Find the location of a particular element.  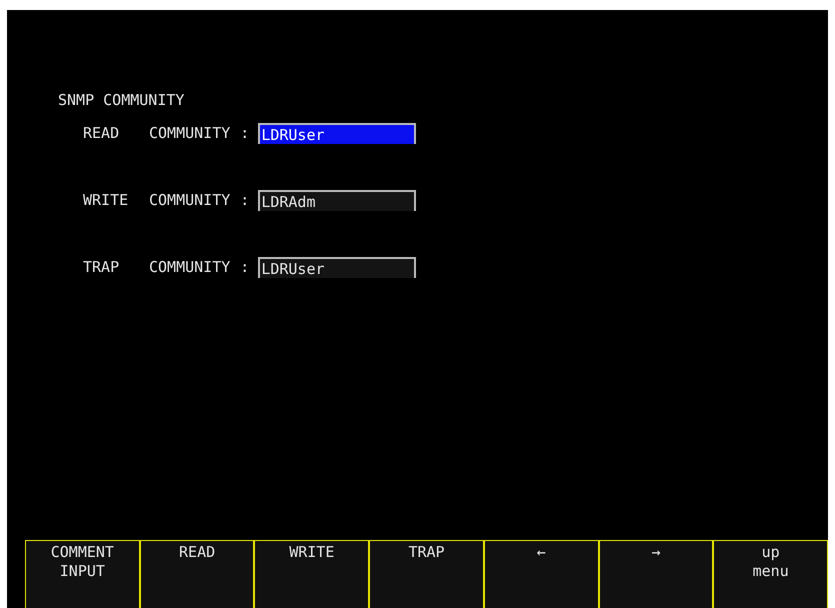

softkey-button: → is located at coordinates (656, 574).